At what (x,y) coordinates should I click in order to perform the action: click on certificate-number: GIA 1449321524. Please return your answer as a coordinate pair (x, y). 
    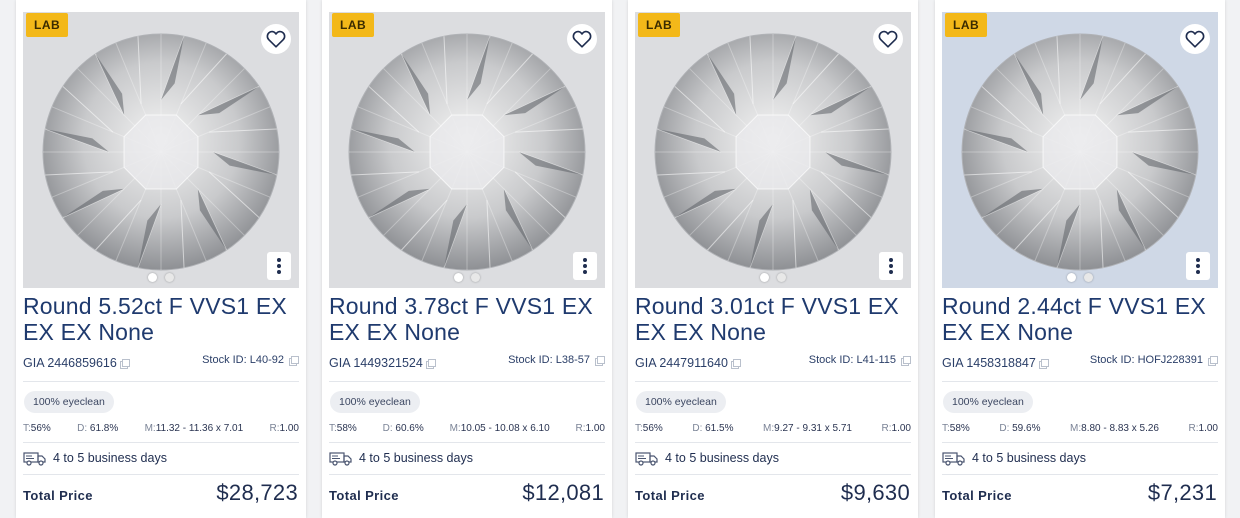
    Looking at the image, I should click on (382, 363).